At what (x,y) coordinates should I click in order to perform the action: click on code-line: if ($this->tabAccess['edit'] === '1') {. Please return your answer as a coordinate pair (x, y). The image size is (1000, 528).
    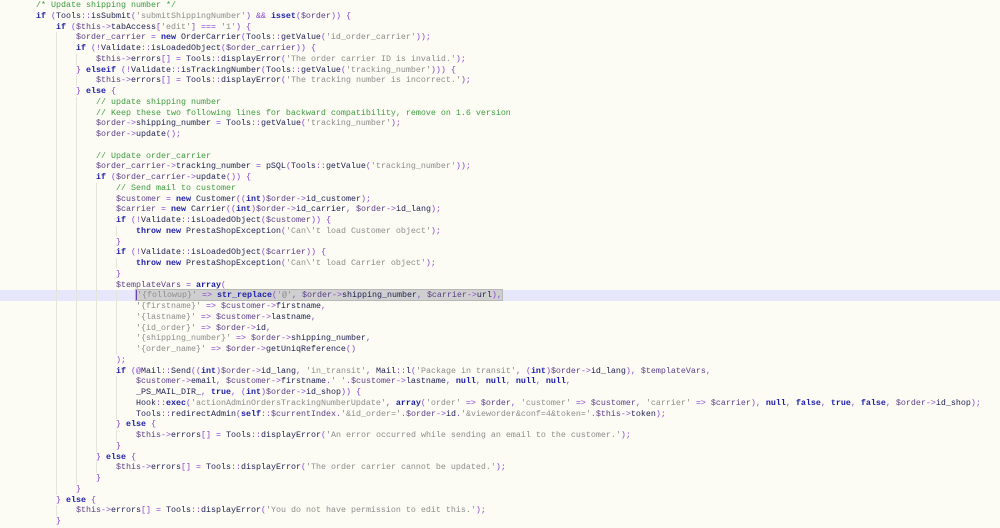
    Looking at the image, I should click on (500, 27).